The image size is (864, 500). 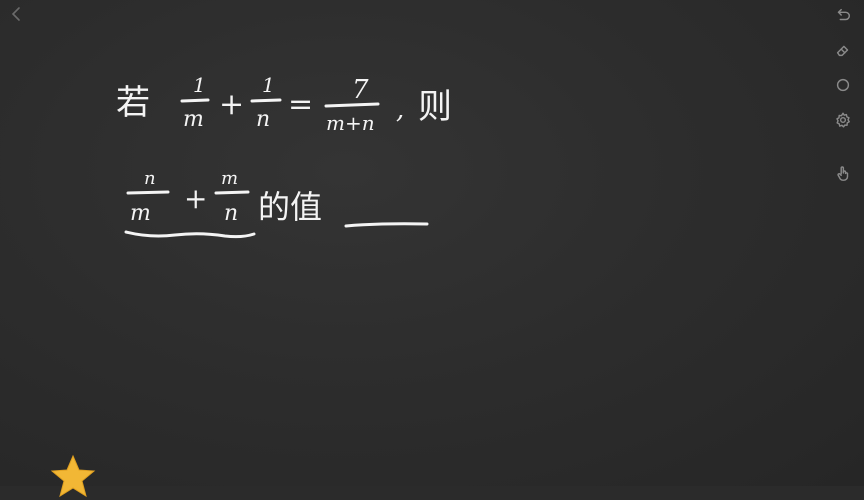 What do you see at coordinates (231, 104) in the screenshot?
I see `plus-sign-1: +` at bounding box center [231, 104].